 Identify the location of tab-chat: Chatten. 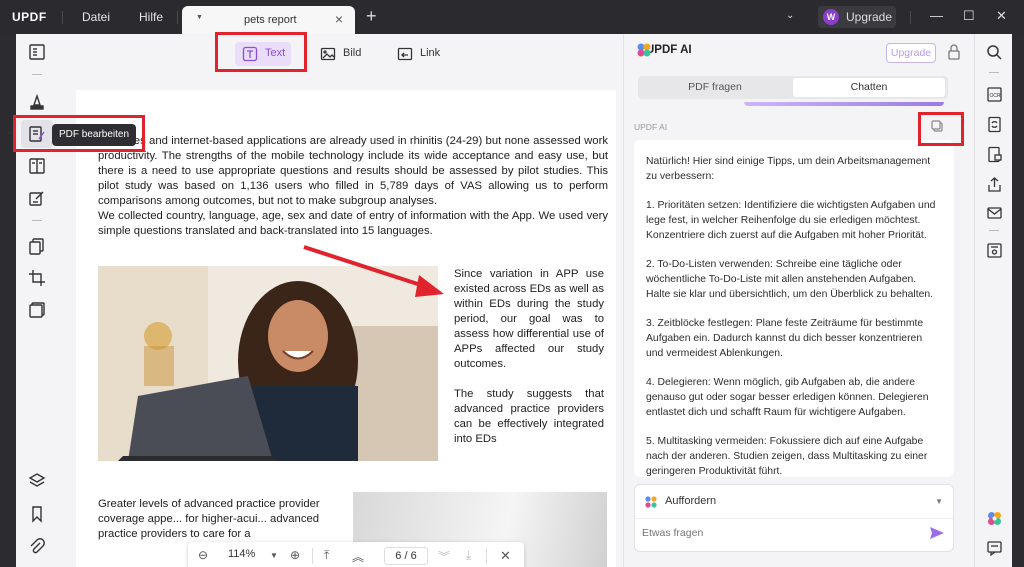
(869, 87).